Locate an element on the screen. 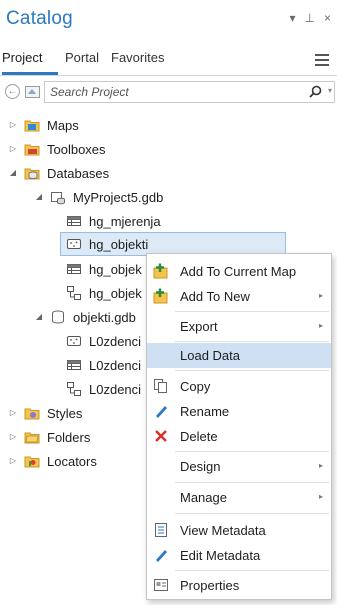  pane-title-bar: Catalog ▾ ⊥ × is located at coordinates (168, 21).